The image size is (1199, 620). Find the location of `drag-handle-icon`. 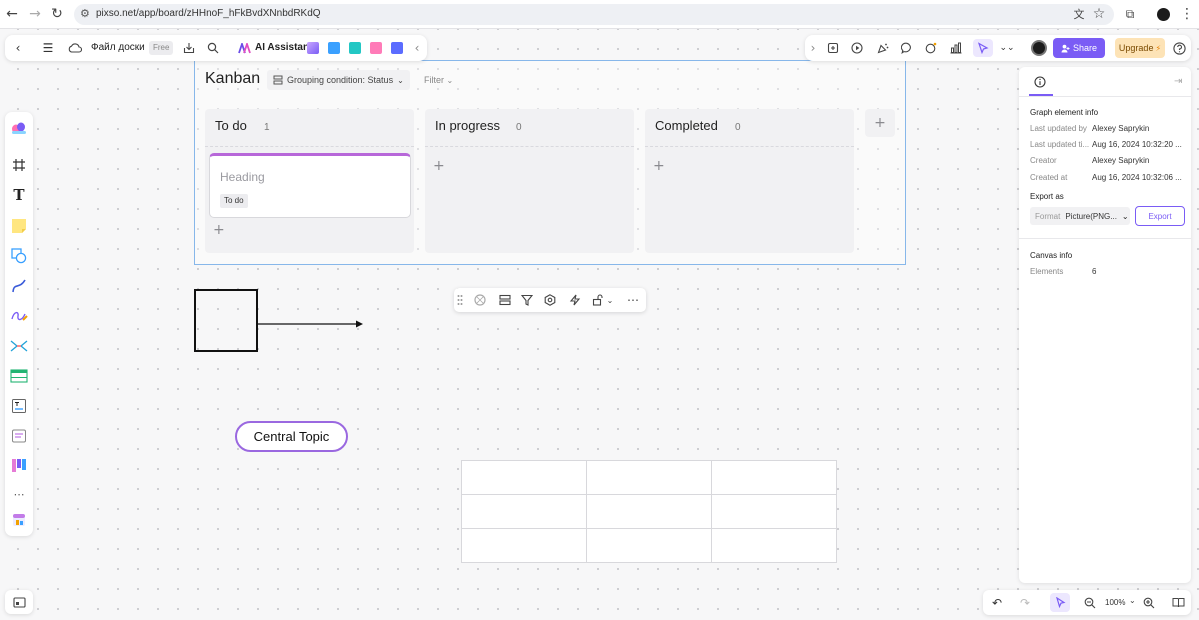

drag-handle-icon is located at coordinates (460, 300).